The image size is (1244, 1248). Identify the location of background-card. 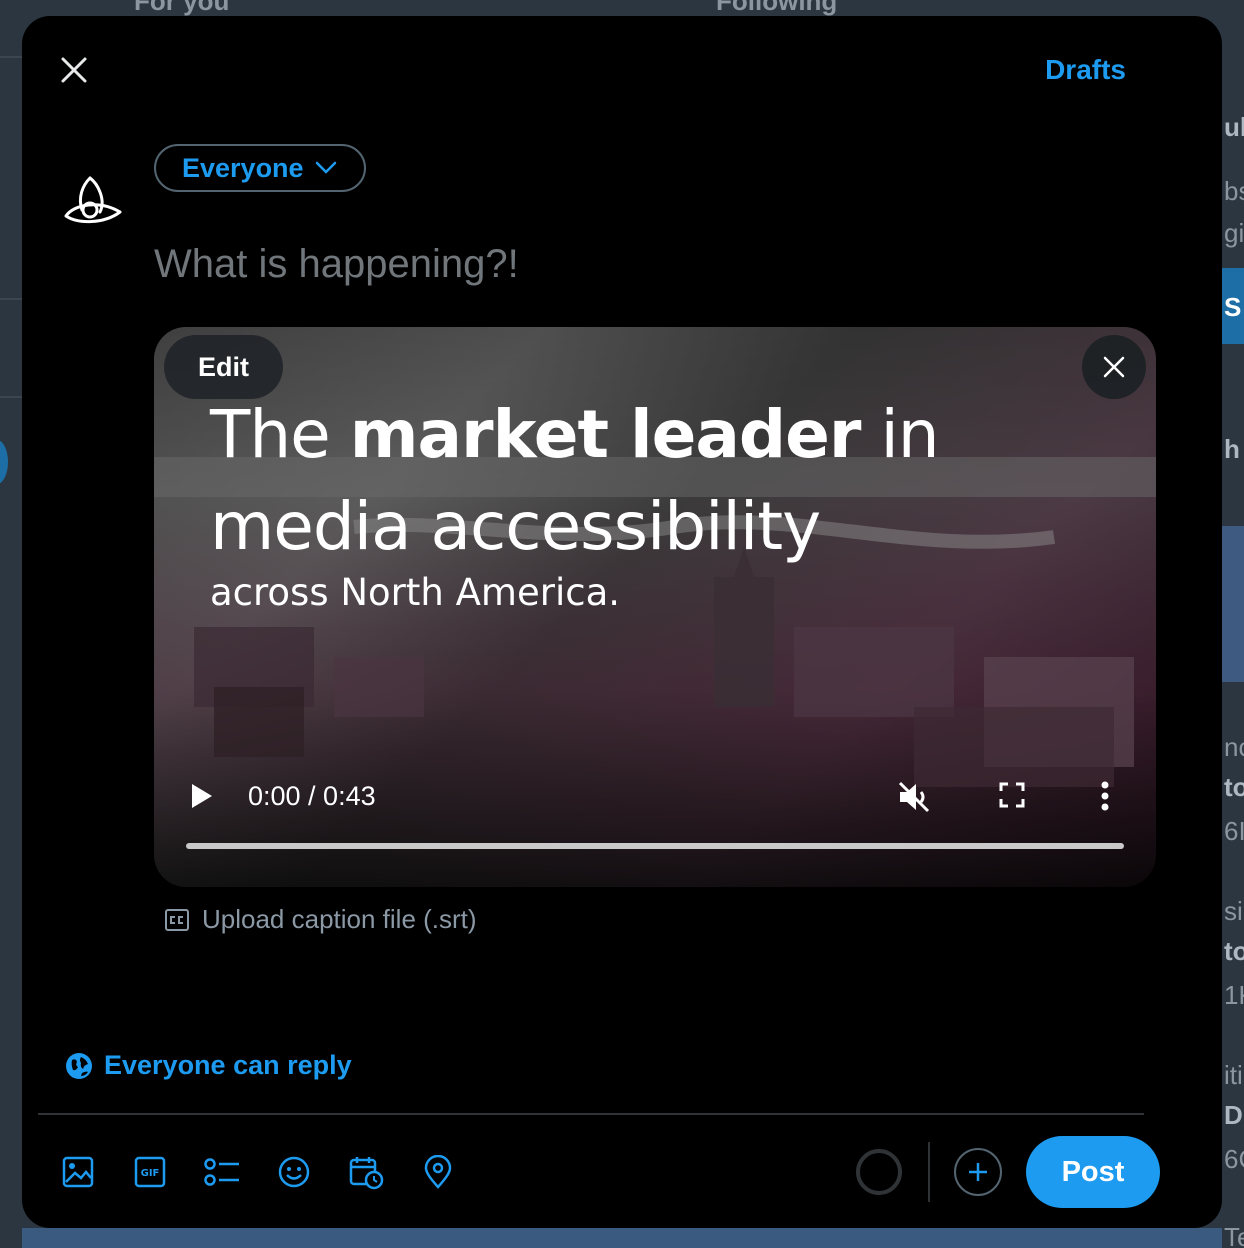
(622, 1238).